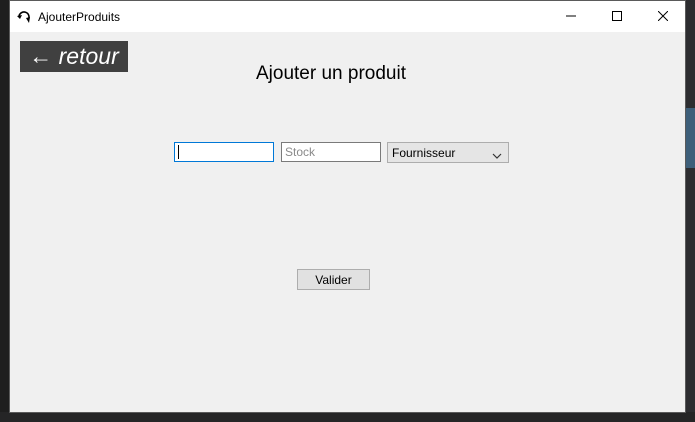  Describe the element at coordinates (4, 211) in the screenshot. I see `background-editor-left` at that location.